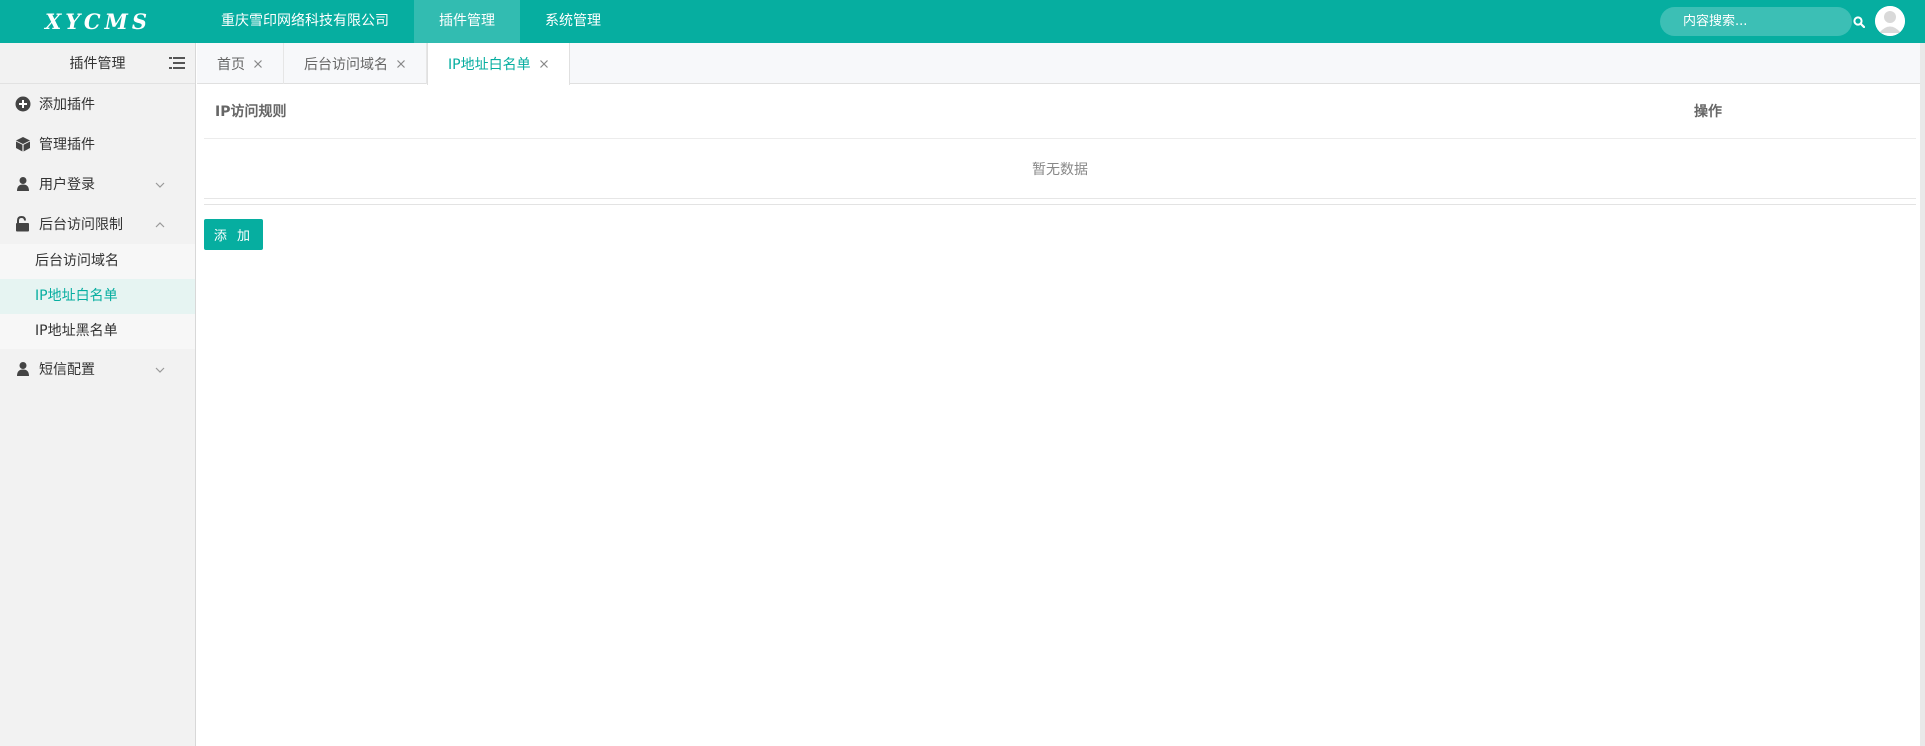 The width and height of the screenshot is (1925, 746). I want to click on menu-toggle-icon, so click(177, 63).